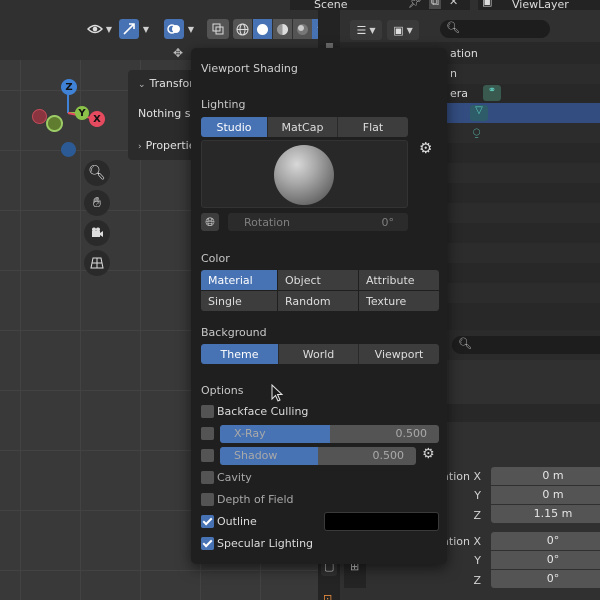  What do you see at coordinates (97, 119) in the screenshot?
I see `gizmo-x-axis: X` at bounding box center [97, 119].